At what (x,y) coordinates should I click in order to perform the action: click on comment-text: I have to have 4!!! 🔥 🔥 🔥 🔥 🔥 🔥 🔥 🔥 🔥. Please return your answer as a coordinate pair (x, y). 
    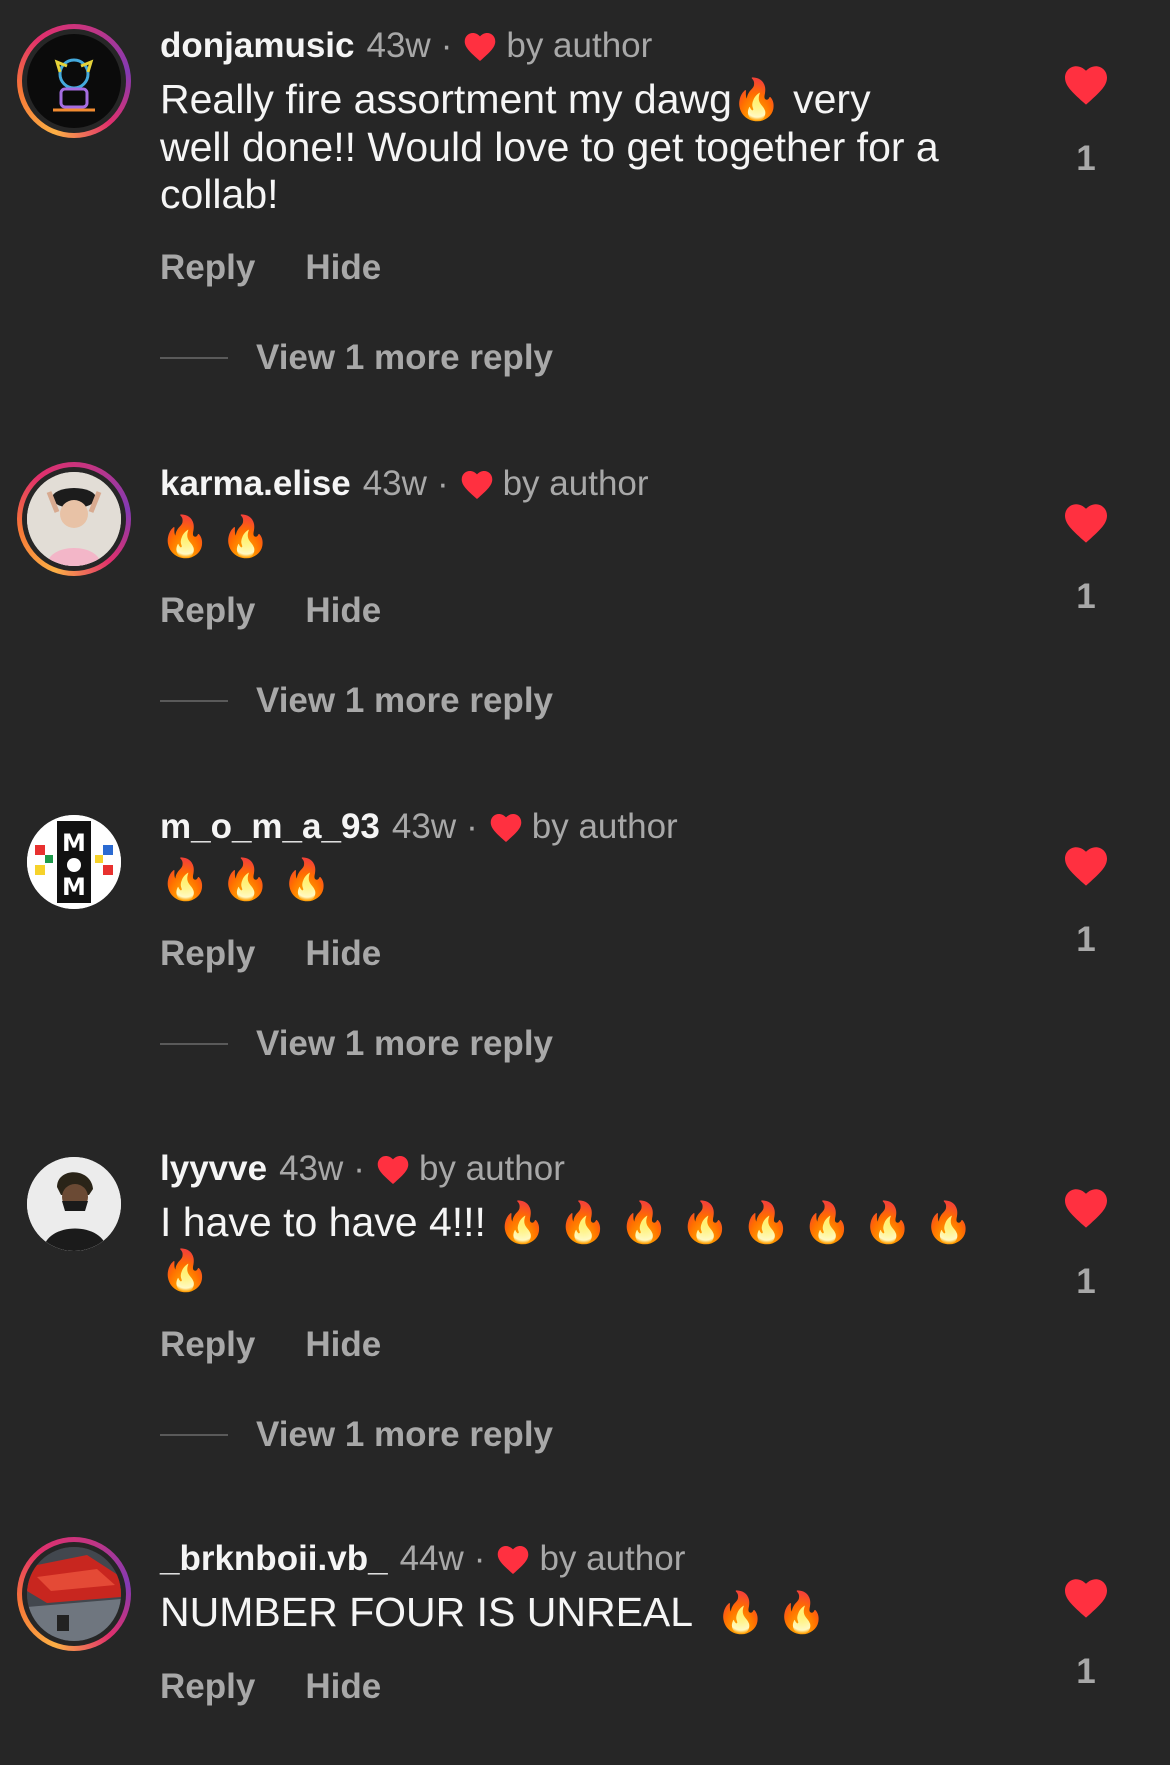
    Looking at the image, I should click on (567, 1246).